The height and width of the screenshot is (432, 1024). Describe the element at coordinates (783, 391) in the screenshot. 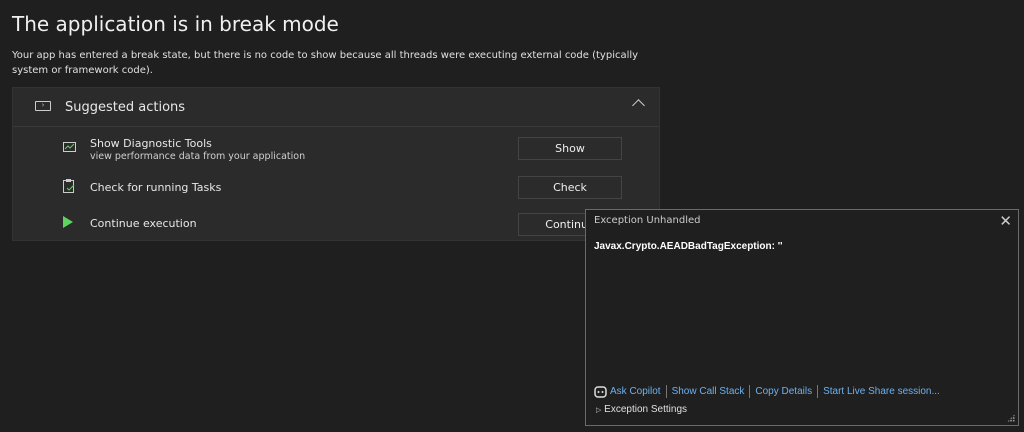

I see `copy-details-link: Copy Details` at that location.